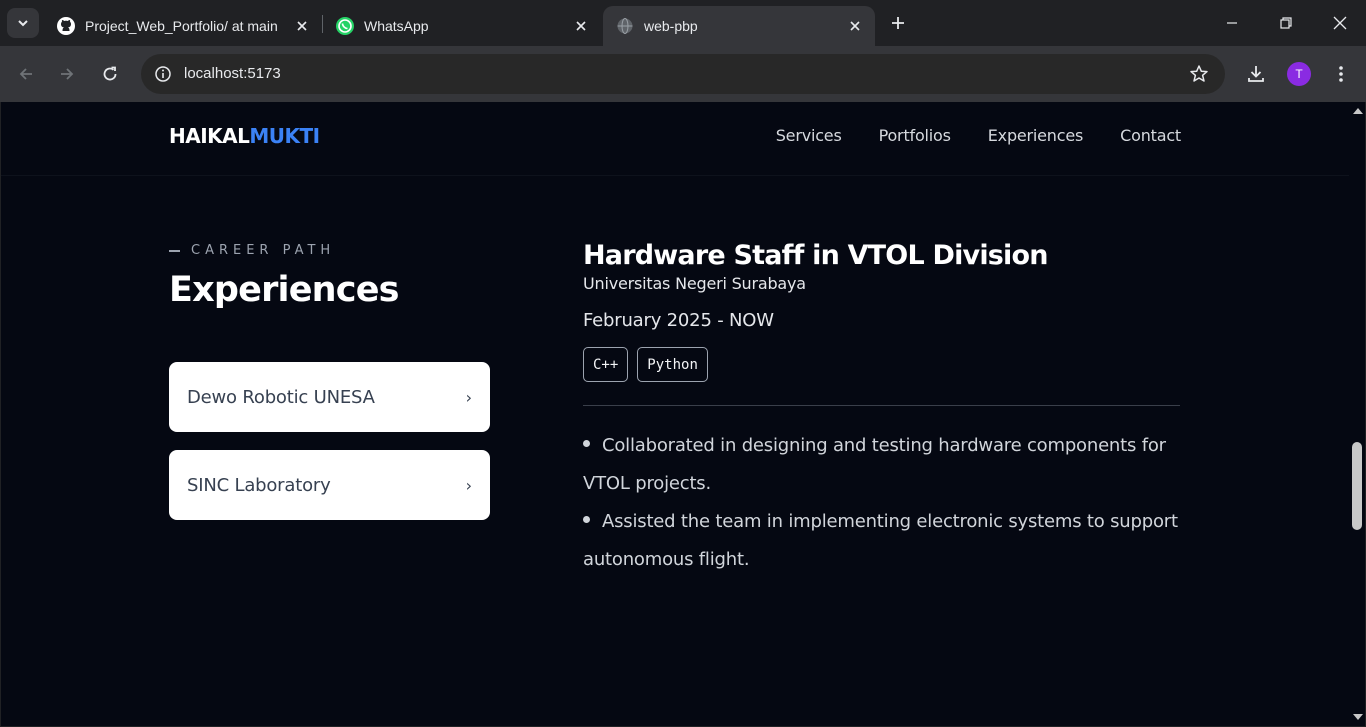 The height and width of the screenshot is (727, 1366). I want to click on section-title: Experiences, so click(284, 290).